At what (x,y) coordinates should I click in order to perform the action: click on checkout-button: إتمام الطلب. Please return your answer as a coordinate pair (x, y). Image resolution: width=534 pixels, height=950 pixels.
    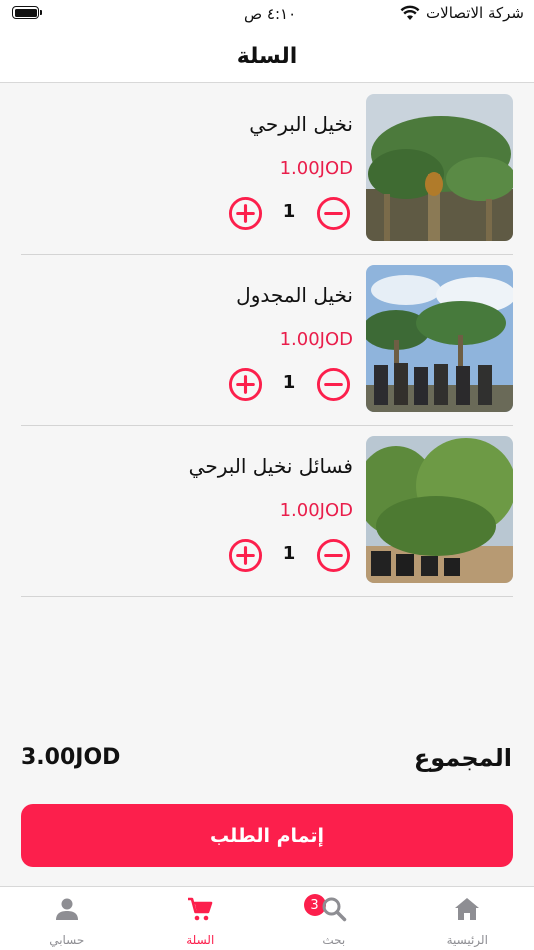
    Looking at the image, I should click on (267, 835).